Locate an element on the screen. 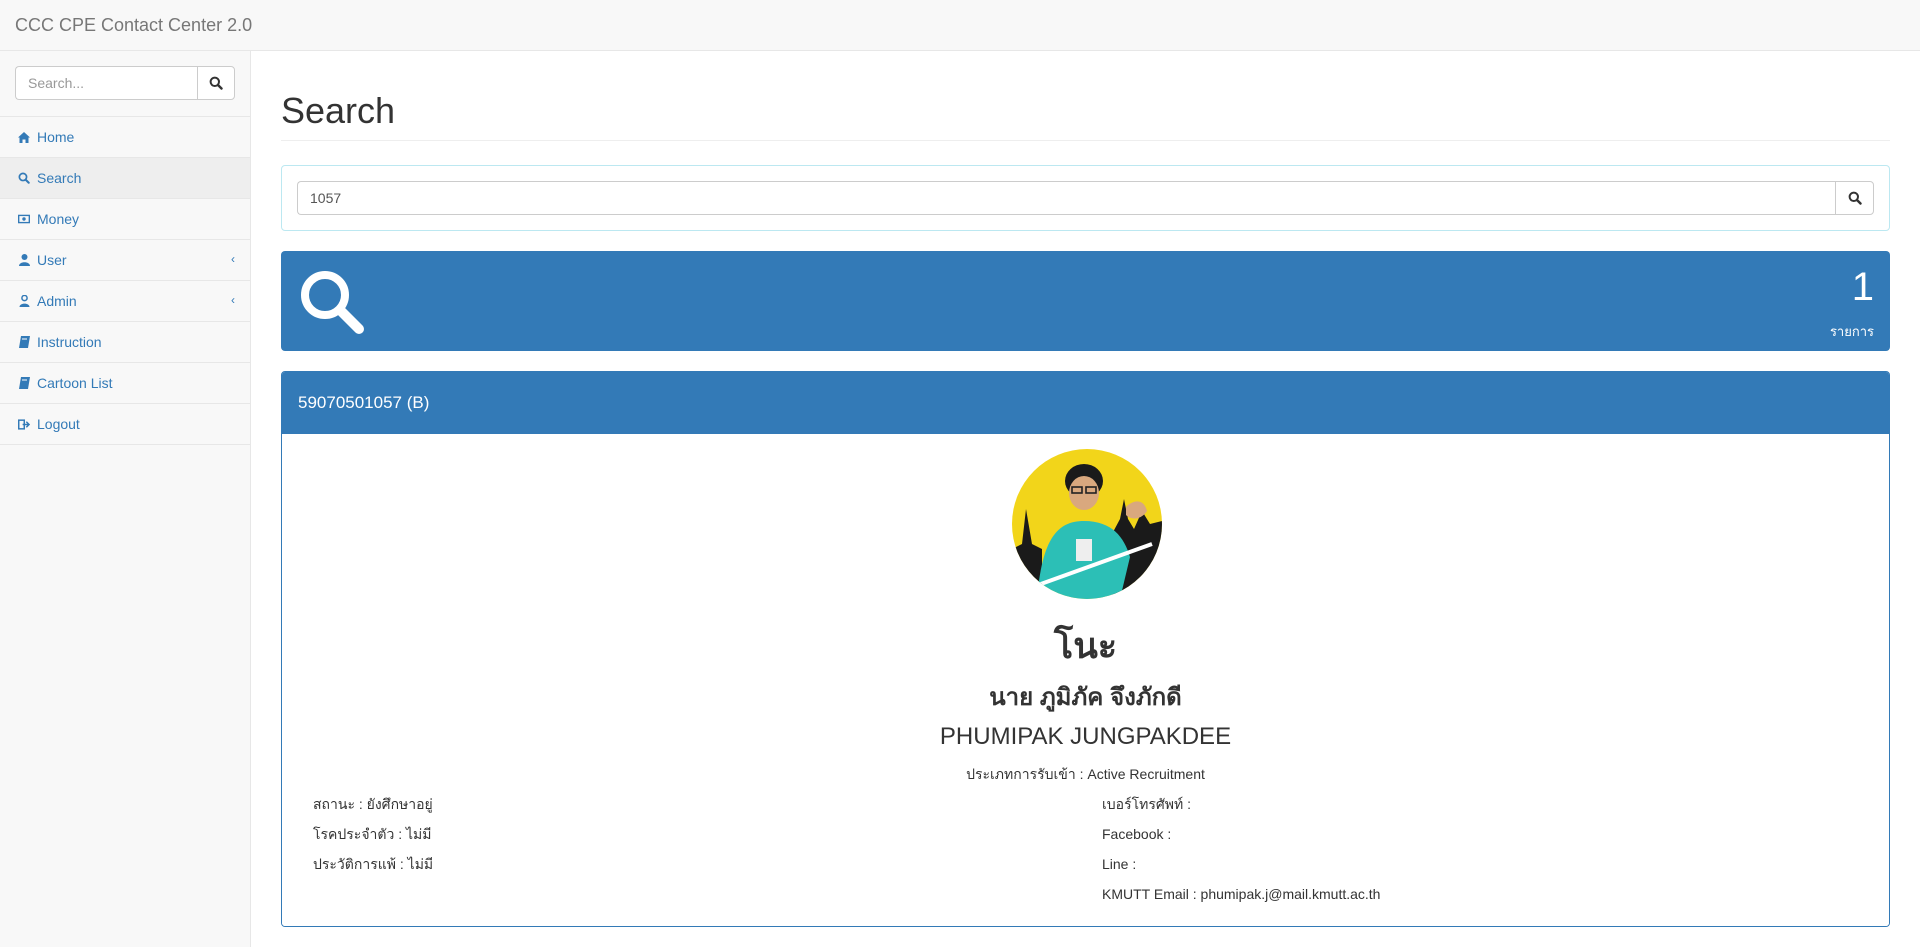 The image size is (1920, 947). sidebar-search is located at coordinates (125, 84).